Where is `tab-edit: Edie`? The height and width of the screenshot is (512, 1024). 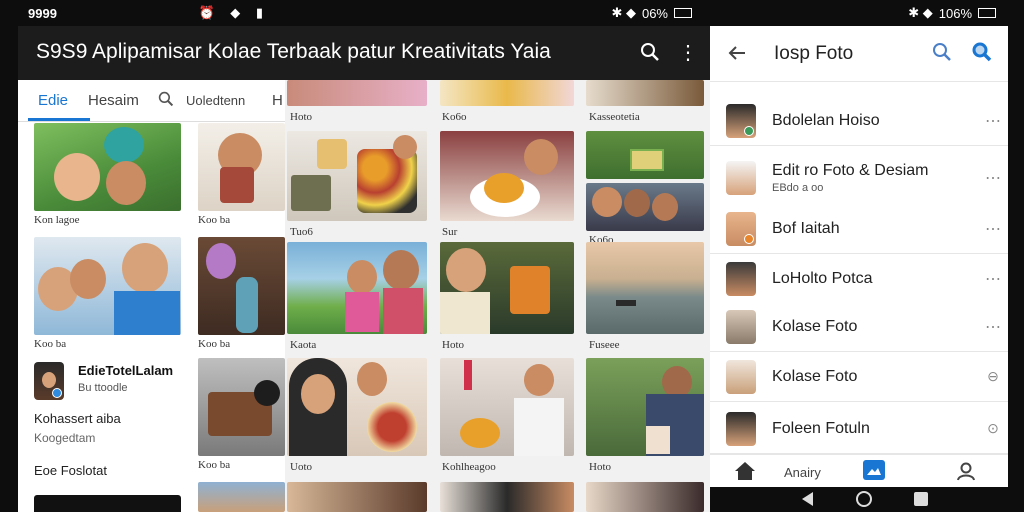 tab-edit: Edie is located at coordinates (53, 100).